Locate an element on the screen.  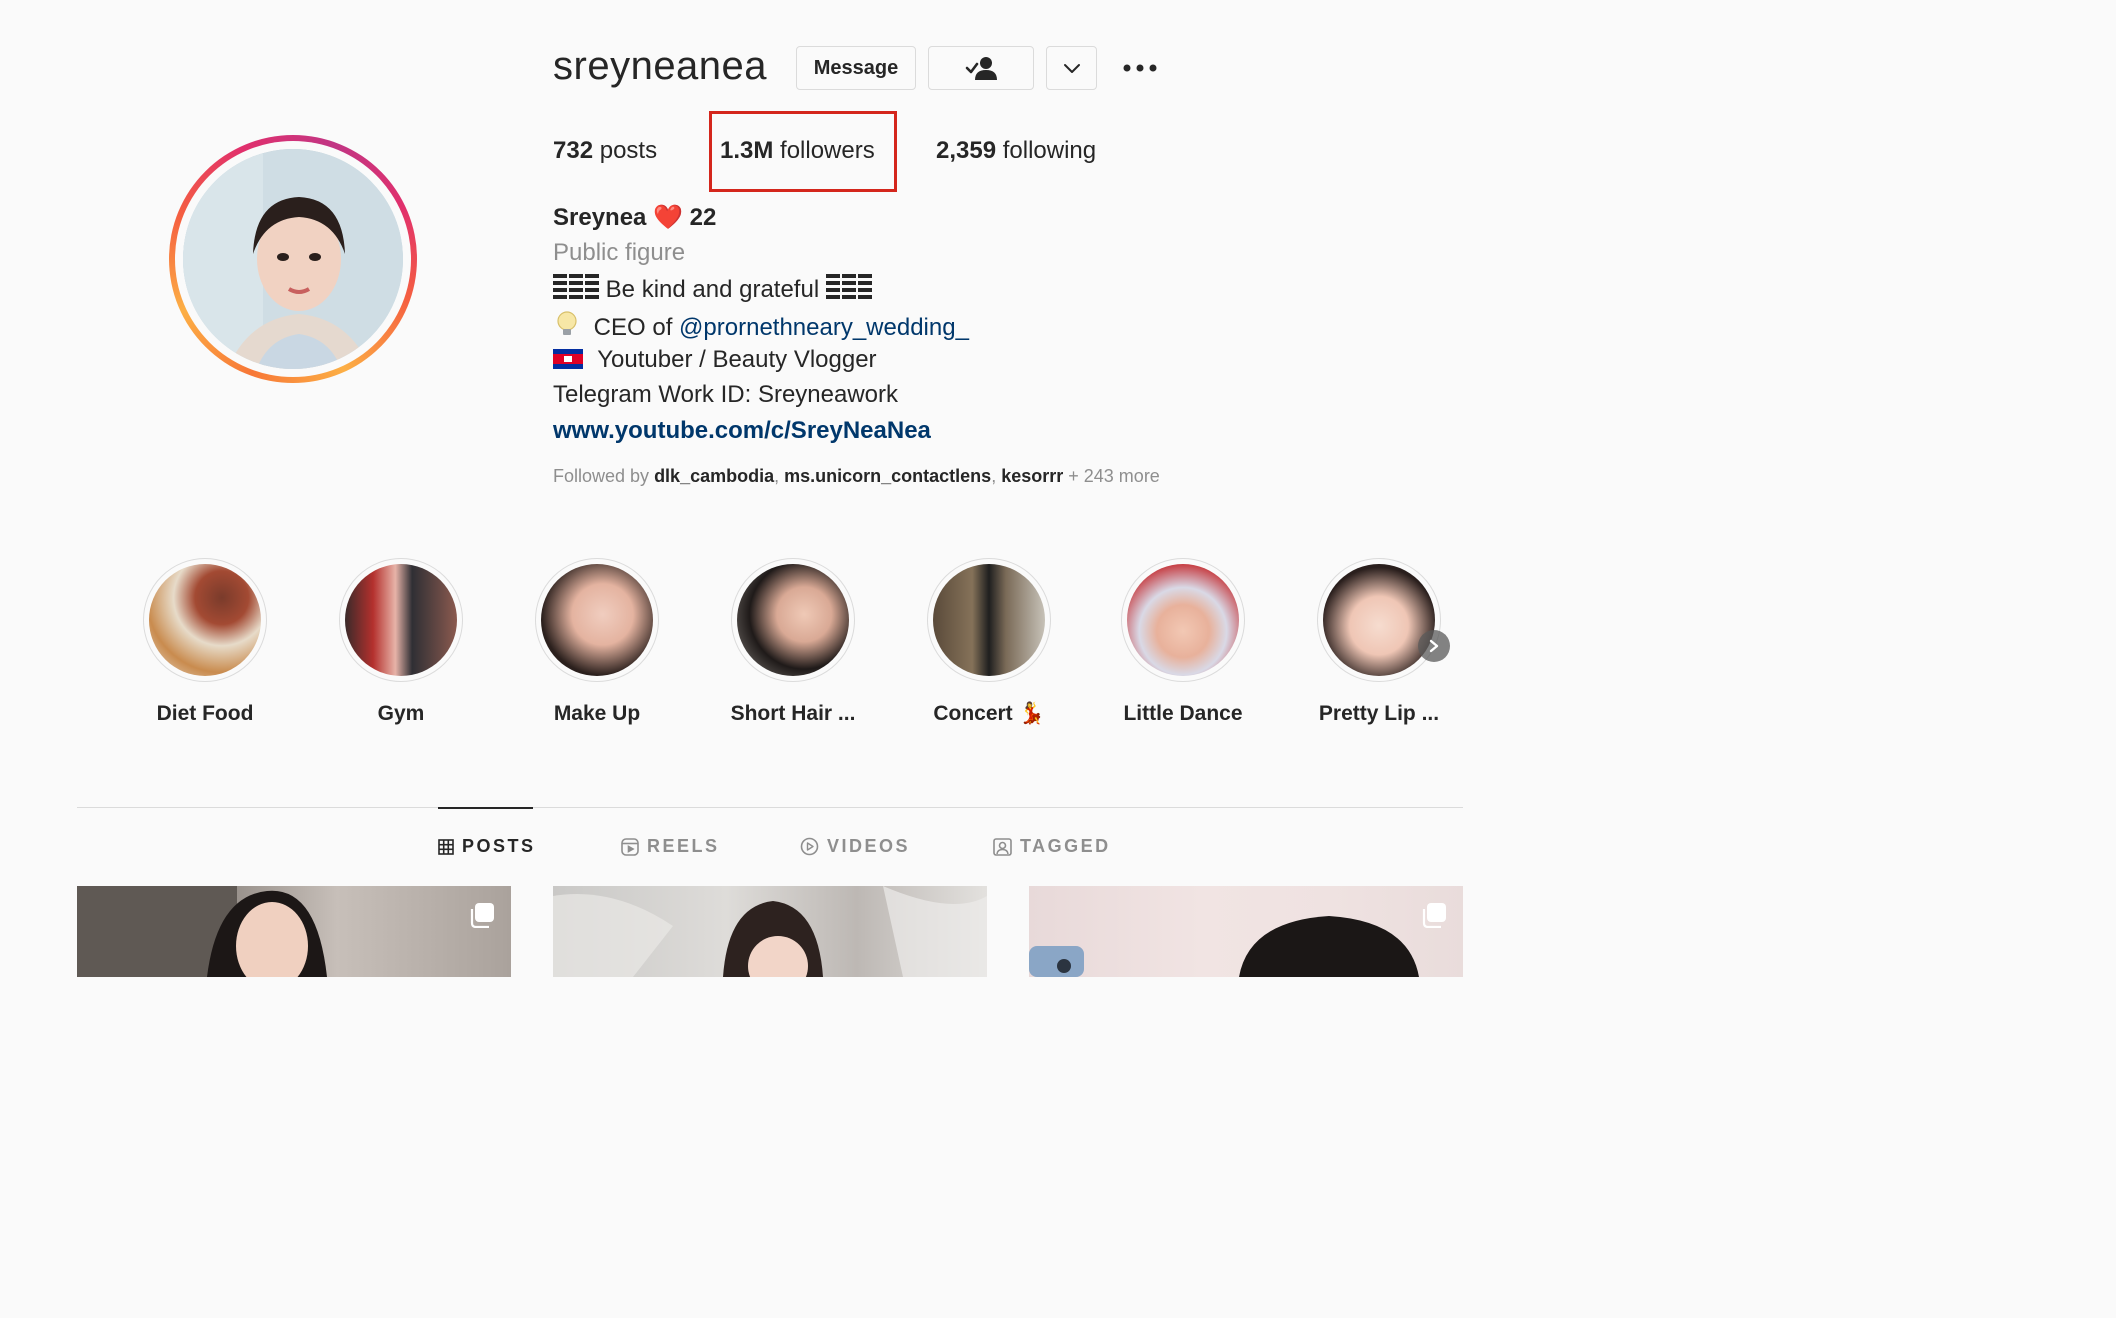
reels-icon is located at coordinates (630, 846).